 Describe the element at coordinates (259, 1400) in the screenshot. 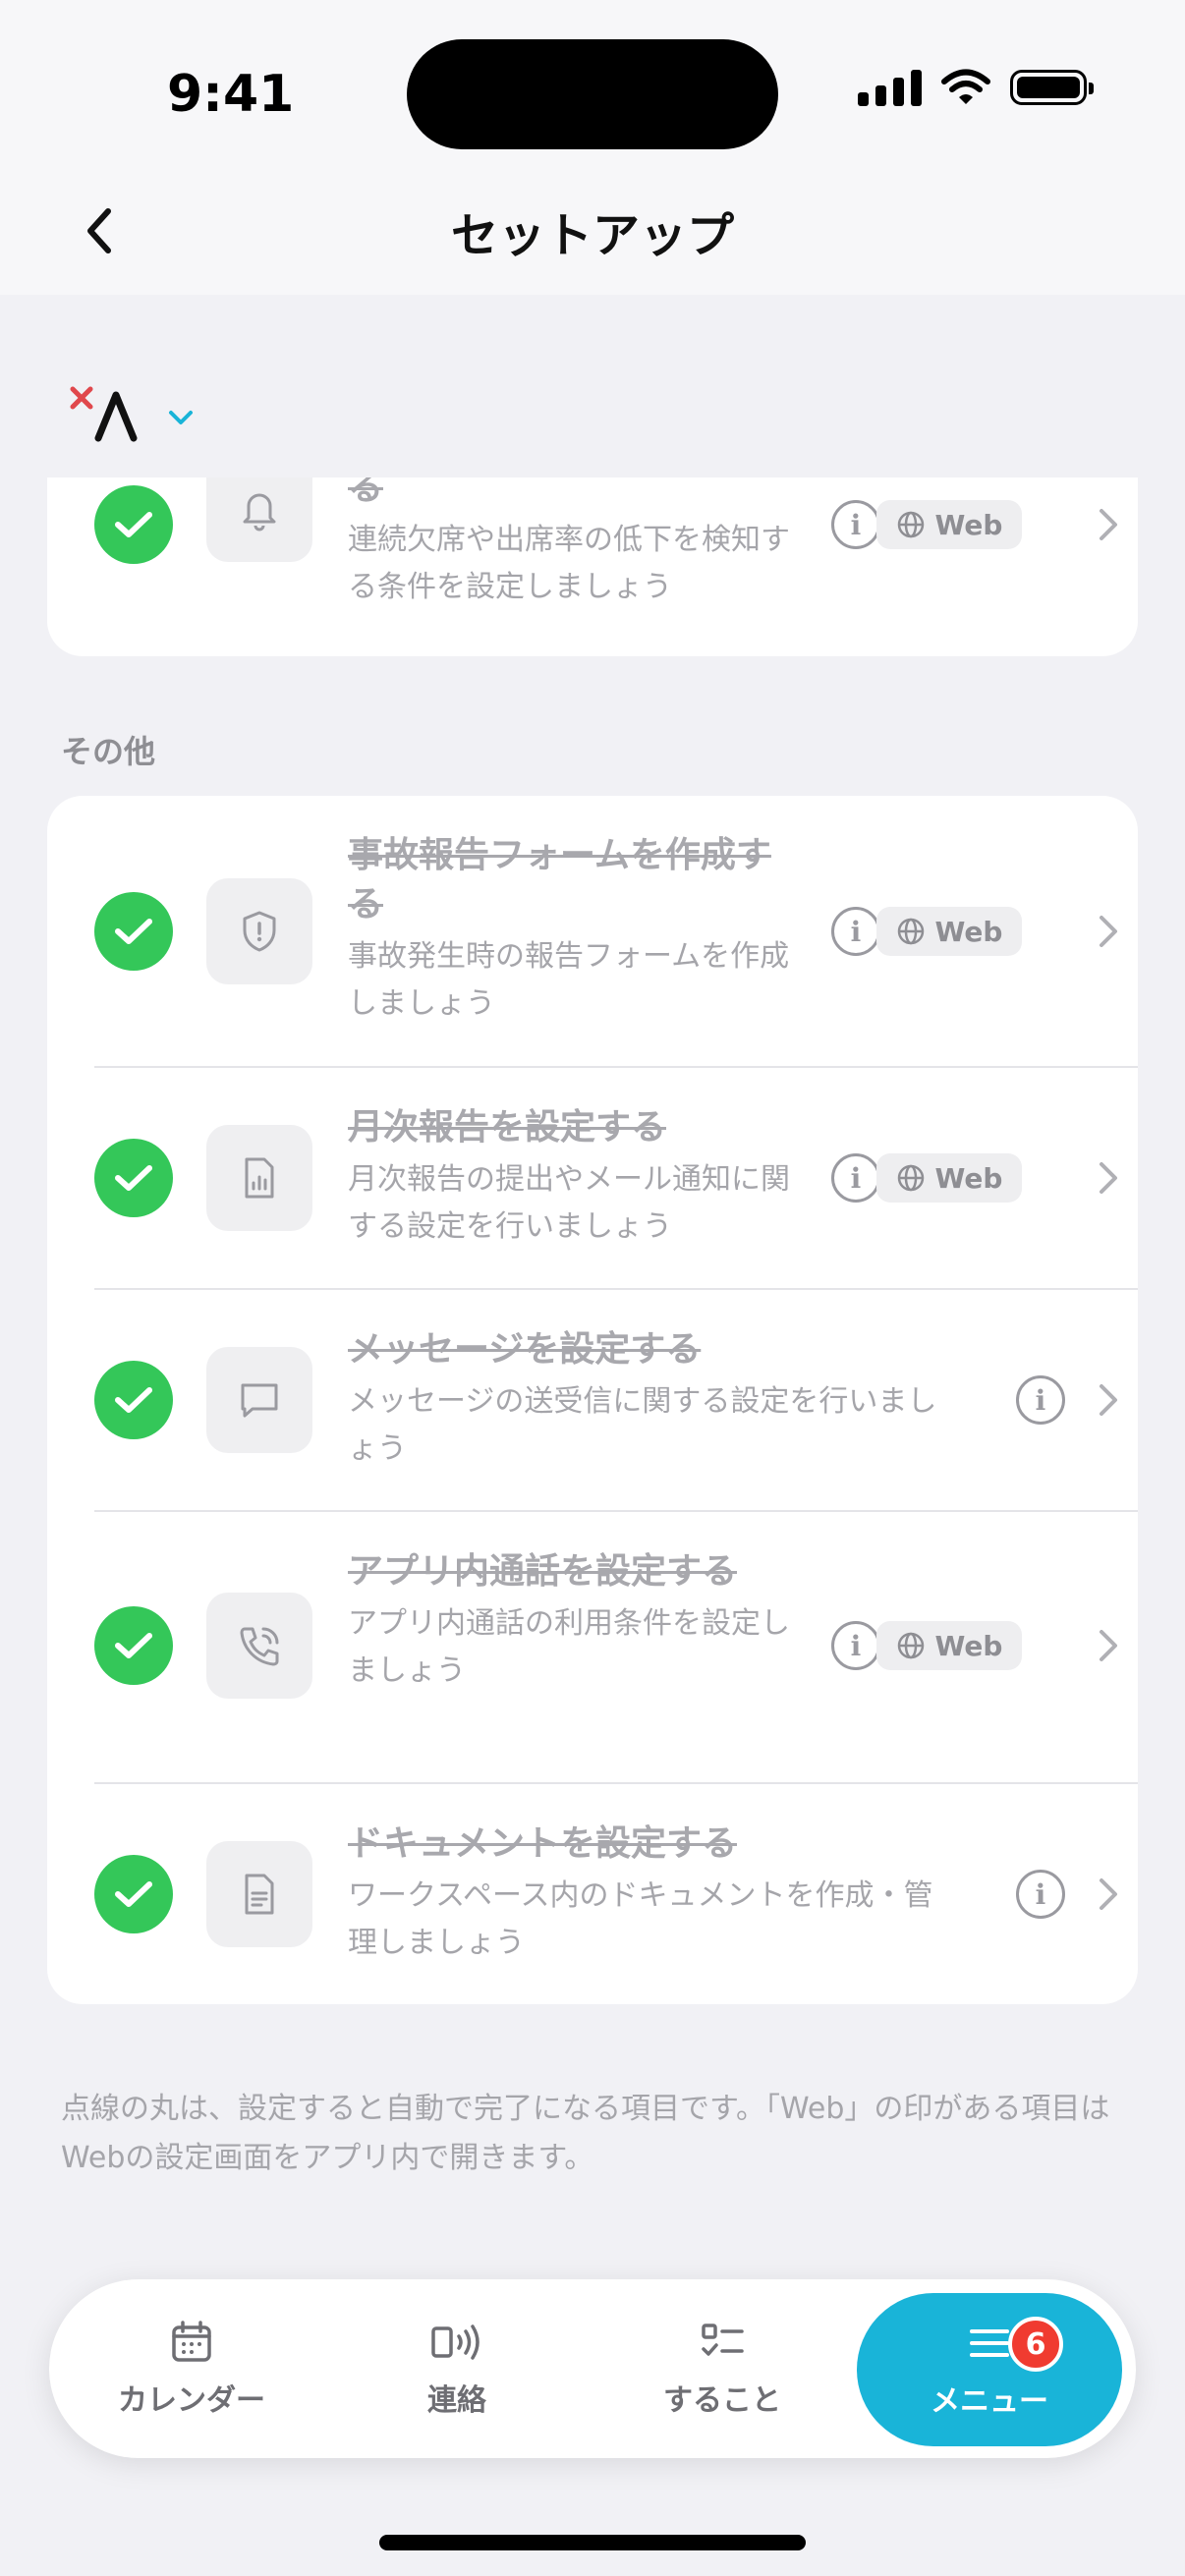

I see `message-bubble-icon` at that location.